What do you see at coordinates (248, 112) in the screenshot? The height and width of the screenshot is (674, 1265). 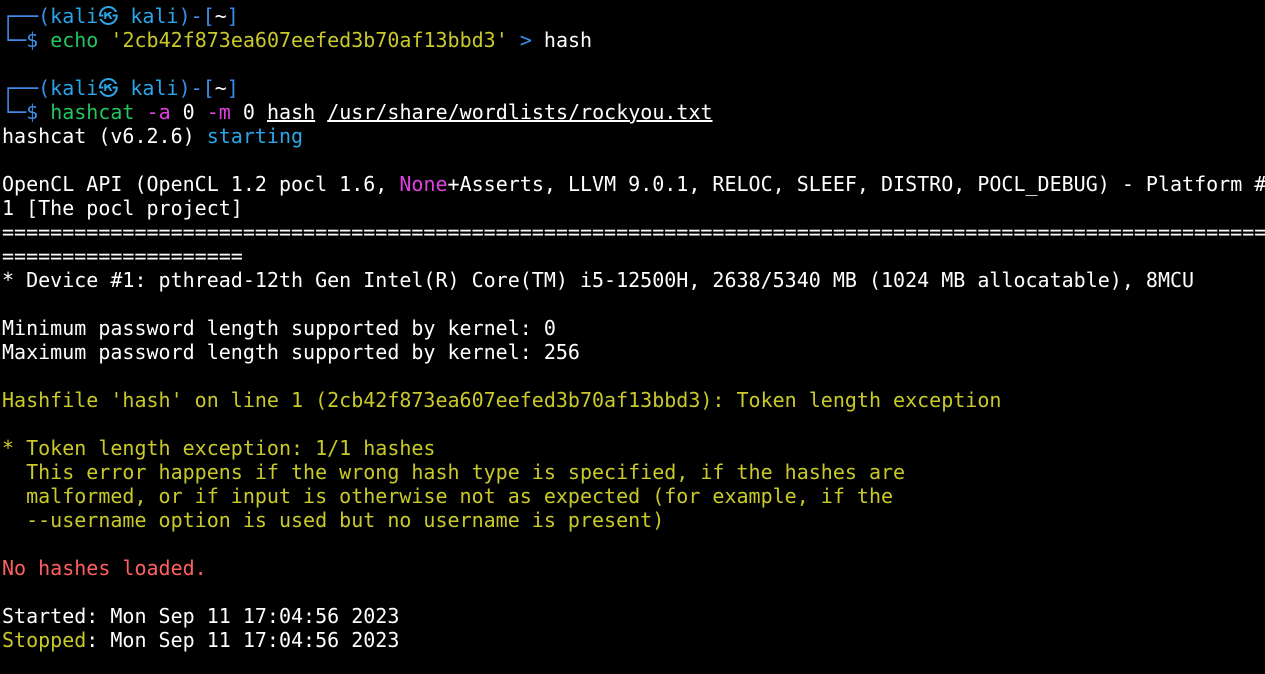 I see `cmd-value-hash-mode: 0` at bounding box center [248, 112].